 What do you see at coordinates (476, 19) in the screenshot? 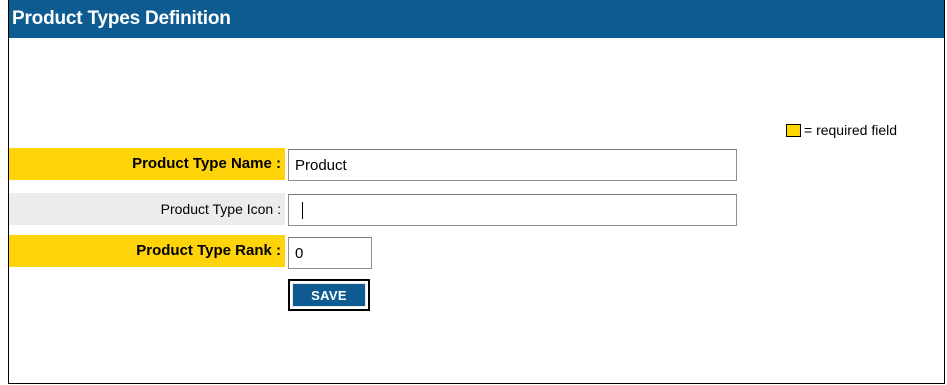
I see `header-bar: Product Types Definition` at bounding box center [476, 19].